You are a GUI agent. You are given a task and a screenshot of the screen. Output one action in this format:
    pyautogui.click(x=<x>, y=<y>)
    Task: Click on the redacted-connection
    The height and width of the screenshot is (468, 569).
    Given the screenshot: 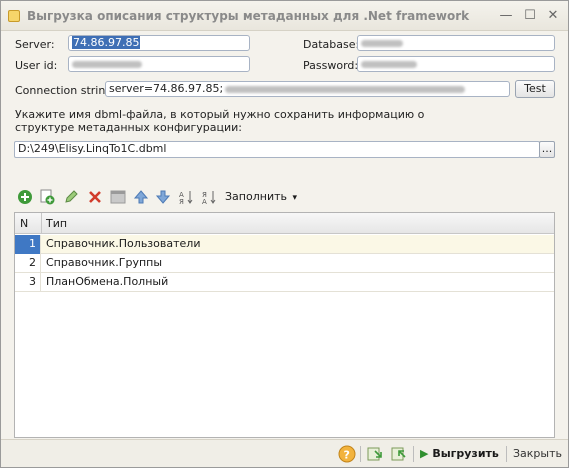 What is the action you would take?
    pyautogui.click(x=345, y=89)
    